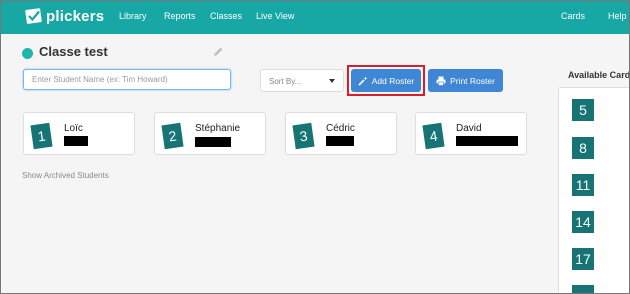  Describe the element at coordinates (218, 128) in the screenshot. I see `student-name: Stéphanie` at that location.